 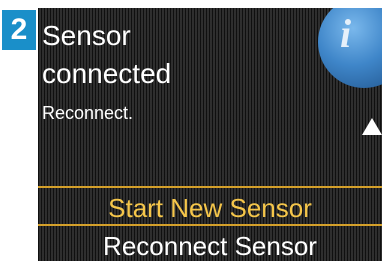 What do you see at coordinates (107, 73) in the screenshot?
I see `screen-title-line-2: connected` at bounding box center [107, 73].